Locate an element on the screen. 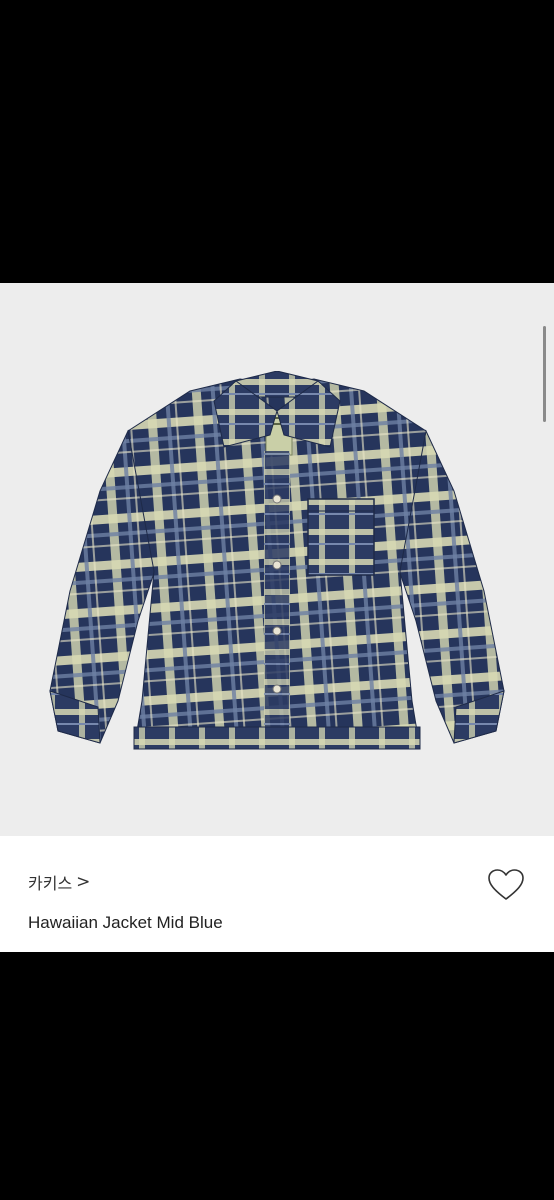  product-info-panel: 카키스 > Hawaiian Jacket Mid Blue is located at coordinates (277, 894).